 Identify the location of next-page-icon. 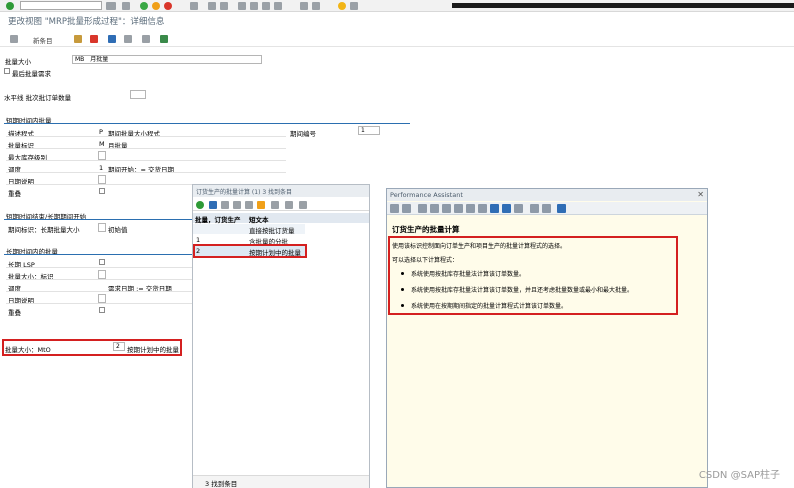
(266, 6).